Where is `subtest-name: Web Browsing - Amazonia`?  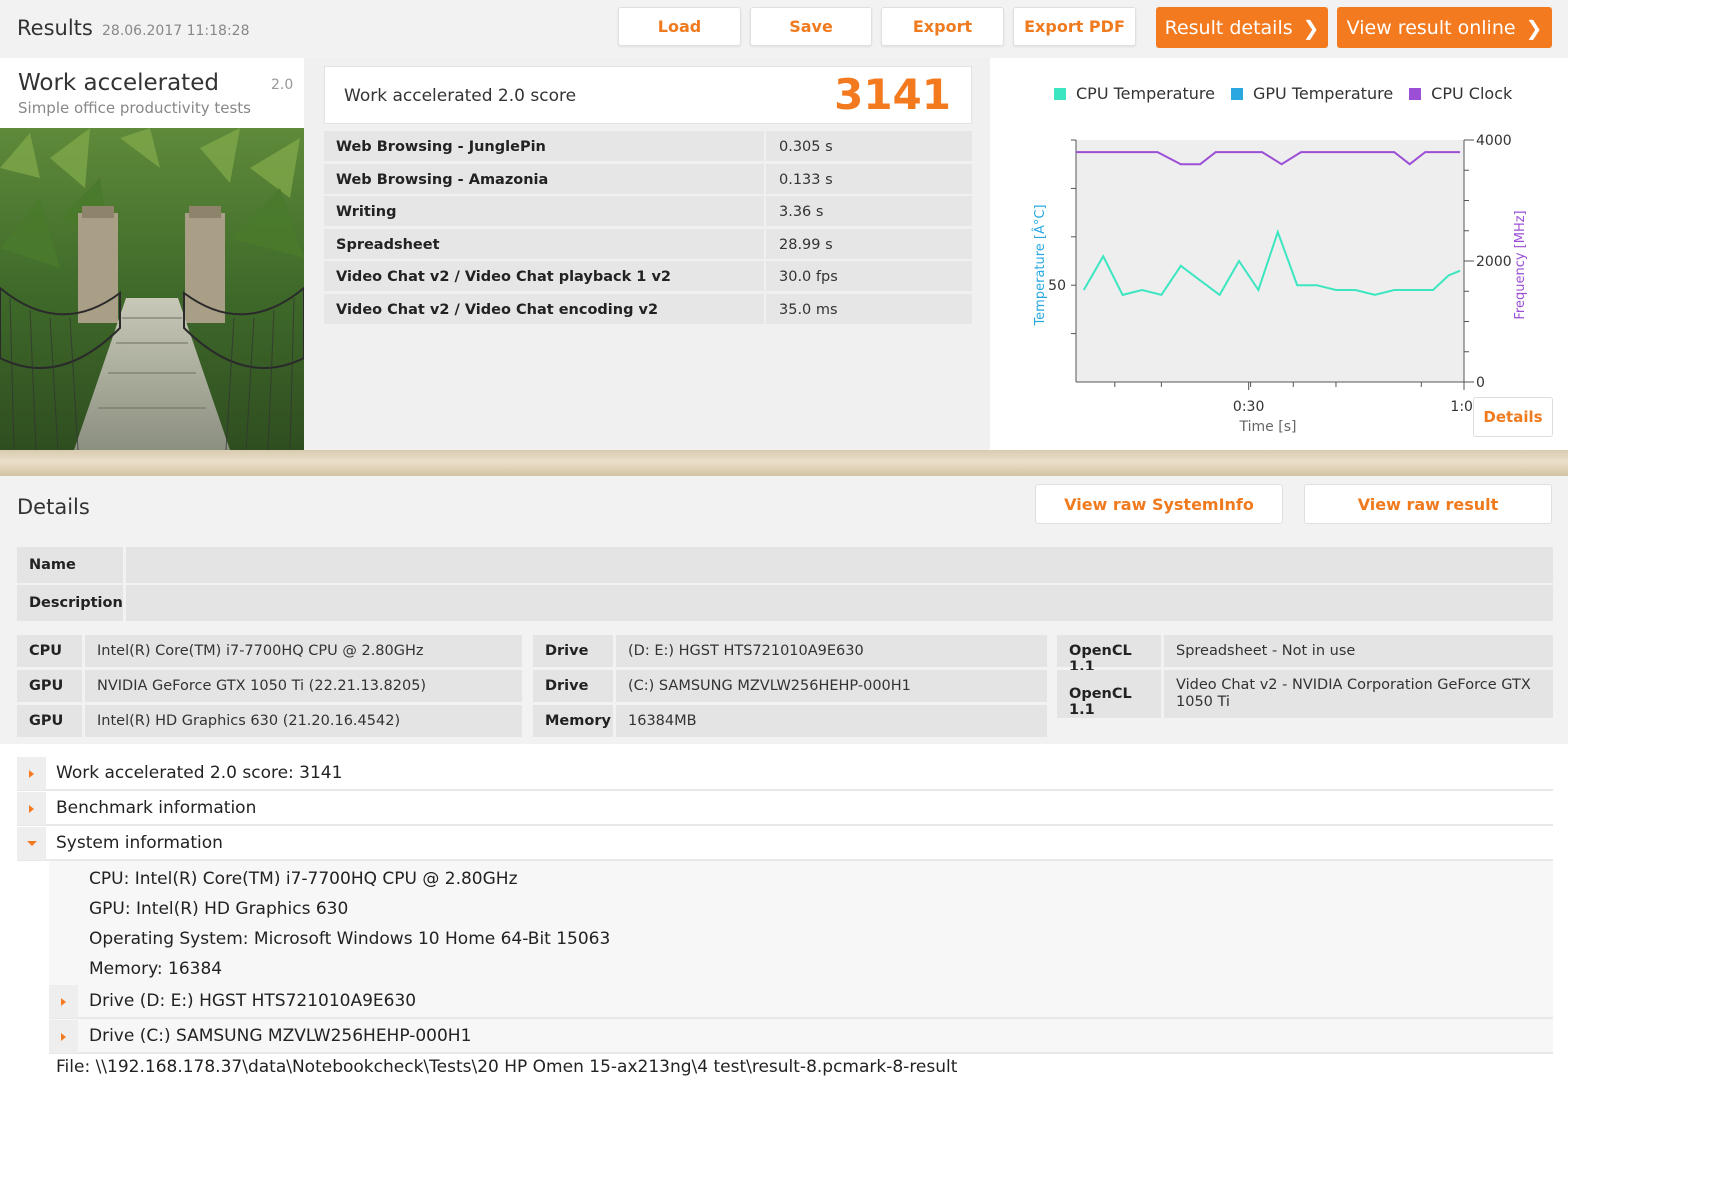 subtest-name: Web Browsing - Amazonia is located at coordinates (544, 178).